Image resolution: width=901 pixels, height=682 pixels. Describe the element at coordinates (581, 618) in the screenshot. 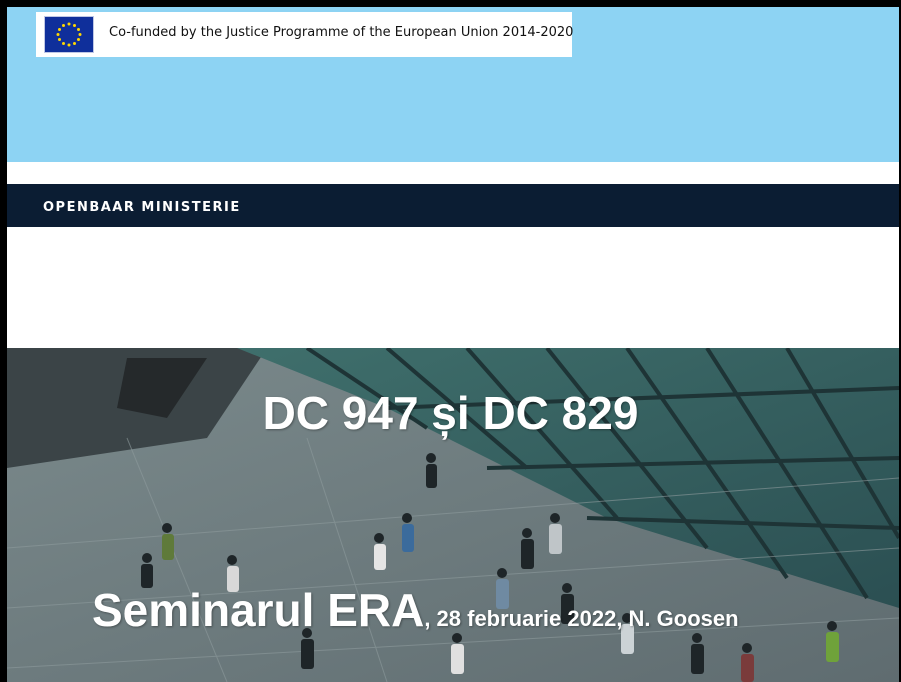

I see `seminar-details: , 28 februarie 2022, N. Goosen` at that location.